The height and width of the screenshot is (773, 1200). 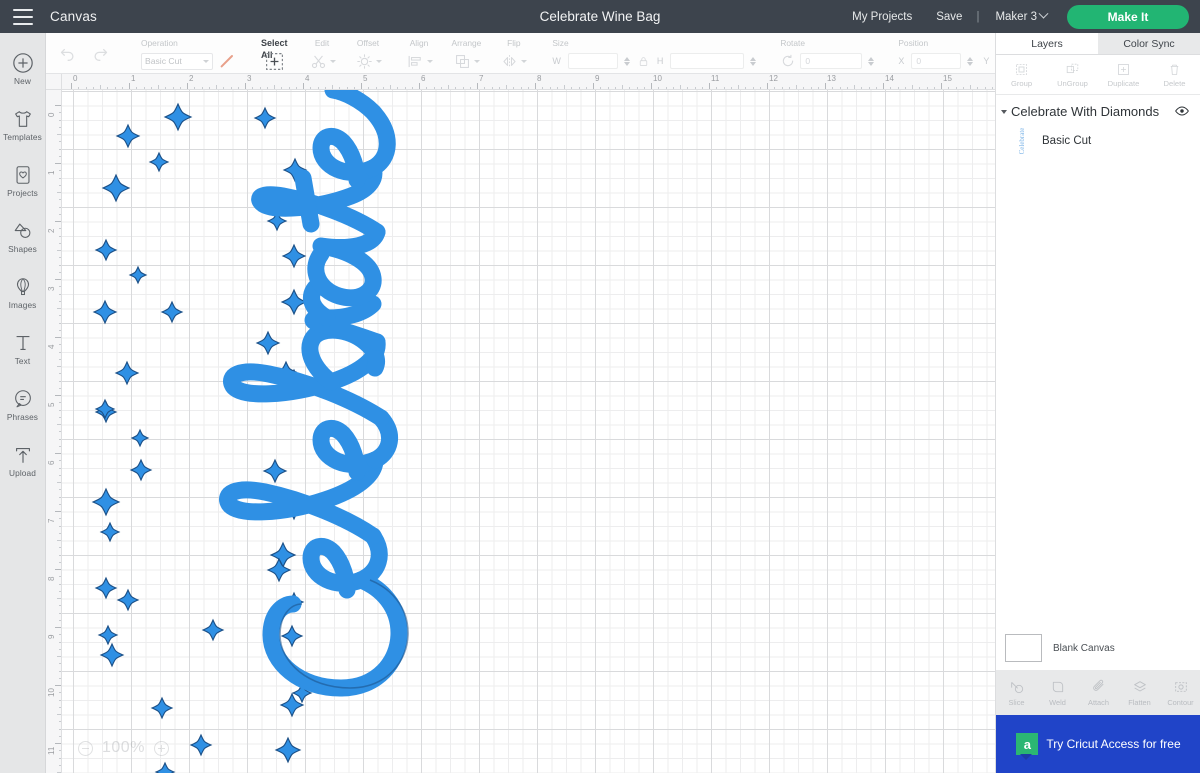 I want to click on make-it-button: Make It, so click(x=1128, y=16).